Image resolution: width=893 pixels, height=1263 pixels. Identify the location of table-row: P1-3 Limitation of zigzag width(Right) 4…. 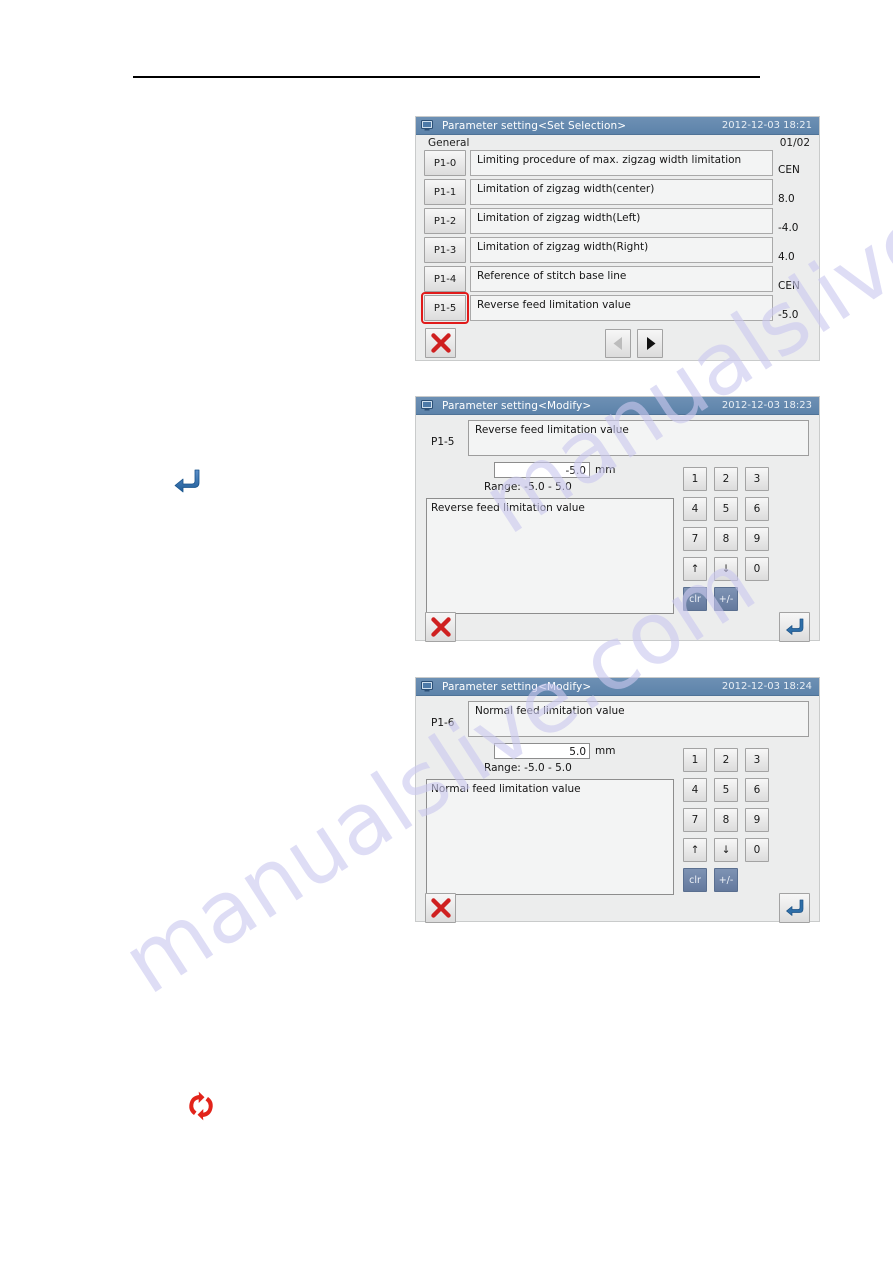
(618, 250).